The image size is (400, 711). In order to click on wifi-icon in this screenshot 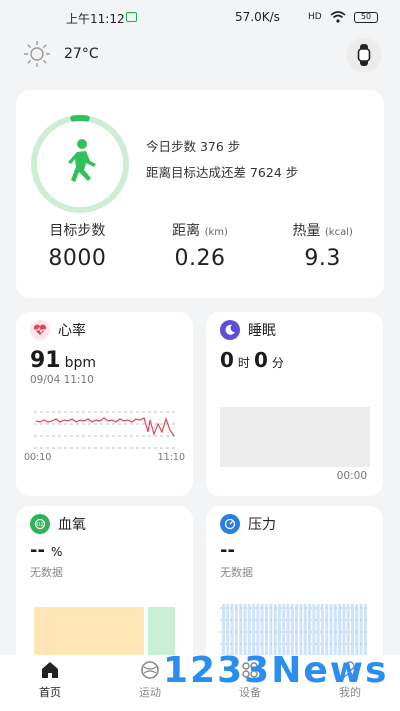, I will do `click(338, 17)`.